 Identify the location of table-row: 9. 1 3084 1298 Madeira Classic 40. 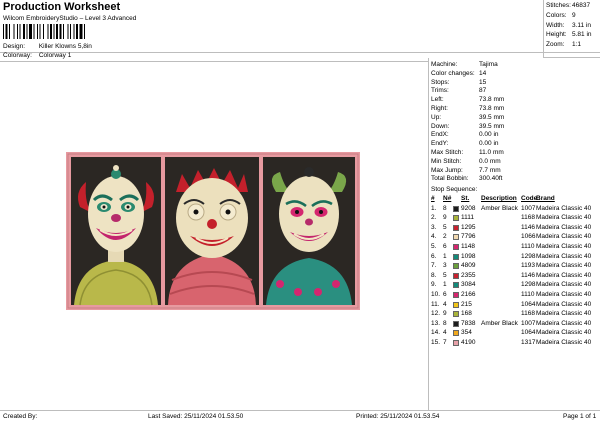
(511, 285).